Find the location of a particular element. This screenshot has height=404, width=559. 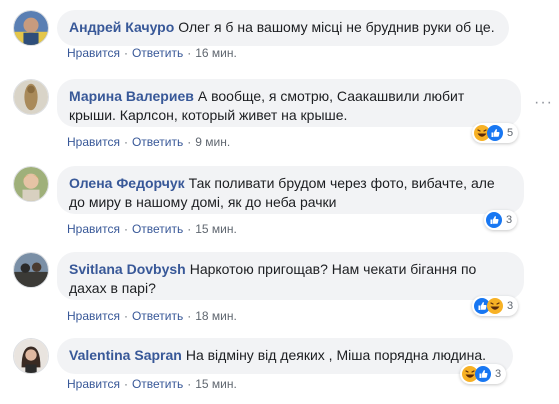

haha-reaction-icon is located at coordinates (495, 306).